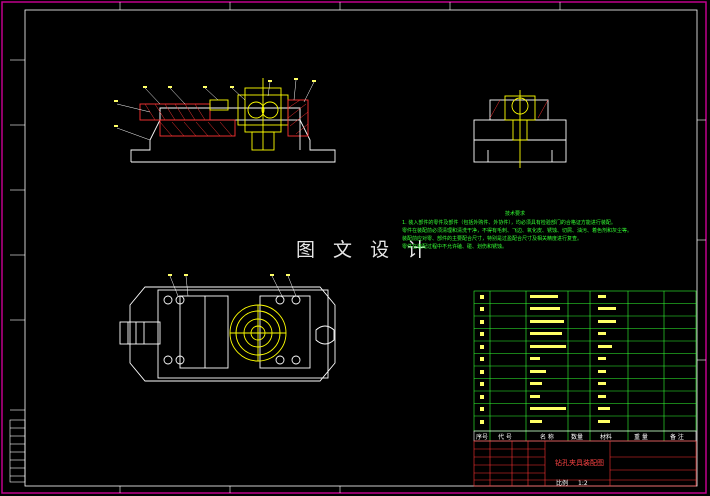  What do you see at coordinates (547, 437) in the screenshot?
I see `bom-header-name: 名 称` at bounding box center [547, 437].